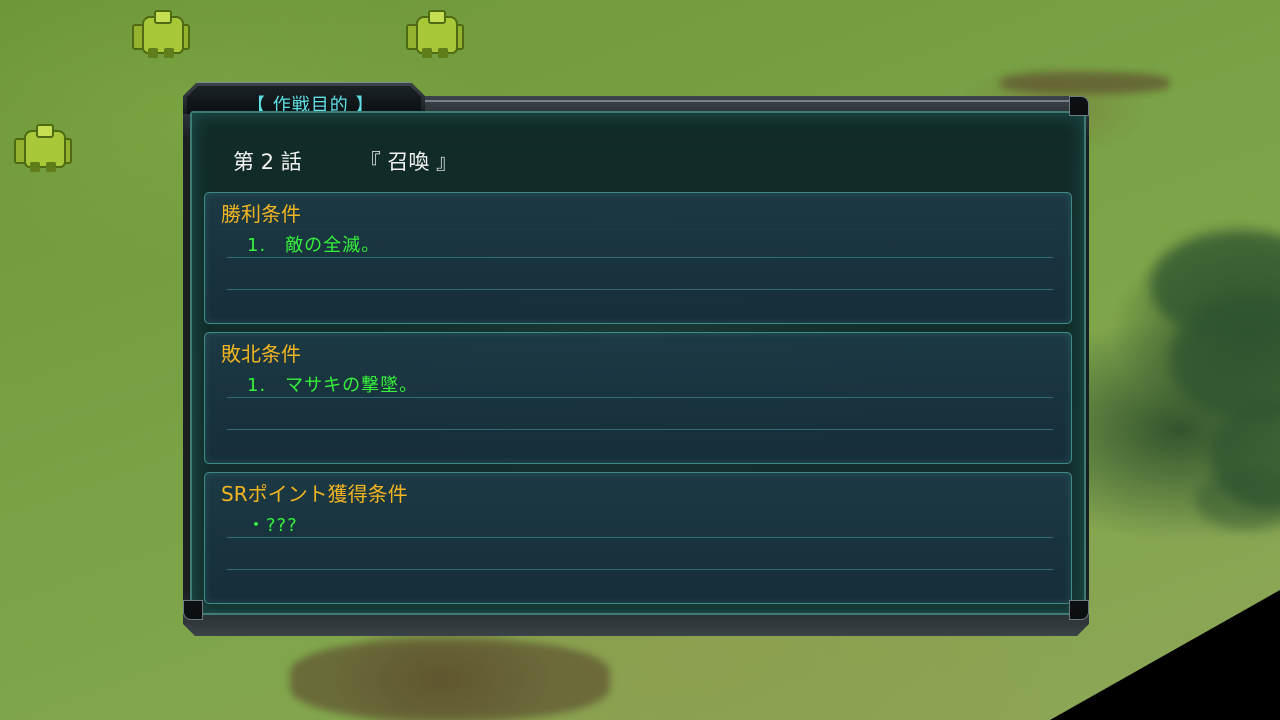 This screenshot has width=1280, height=720. Describe the element at coordinates (1079, 106) in the screenshot. I see `frame-corner-top-right` at that location.